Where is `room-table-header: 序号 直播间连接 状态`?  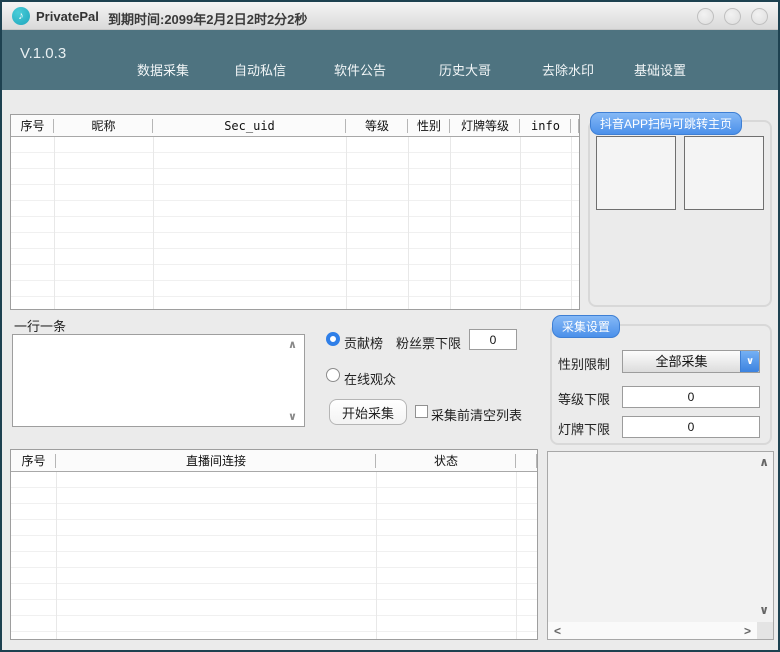 room-table-header: 序号 直播间连接 状态 is located at coordinates (274, 461).